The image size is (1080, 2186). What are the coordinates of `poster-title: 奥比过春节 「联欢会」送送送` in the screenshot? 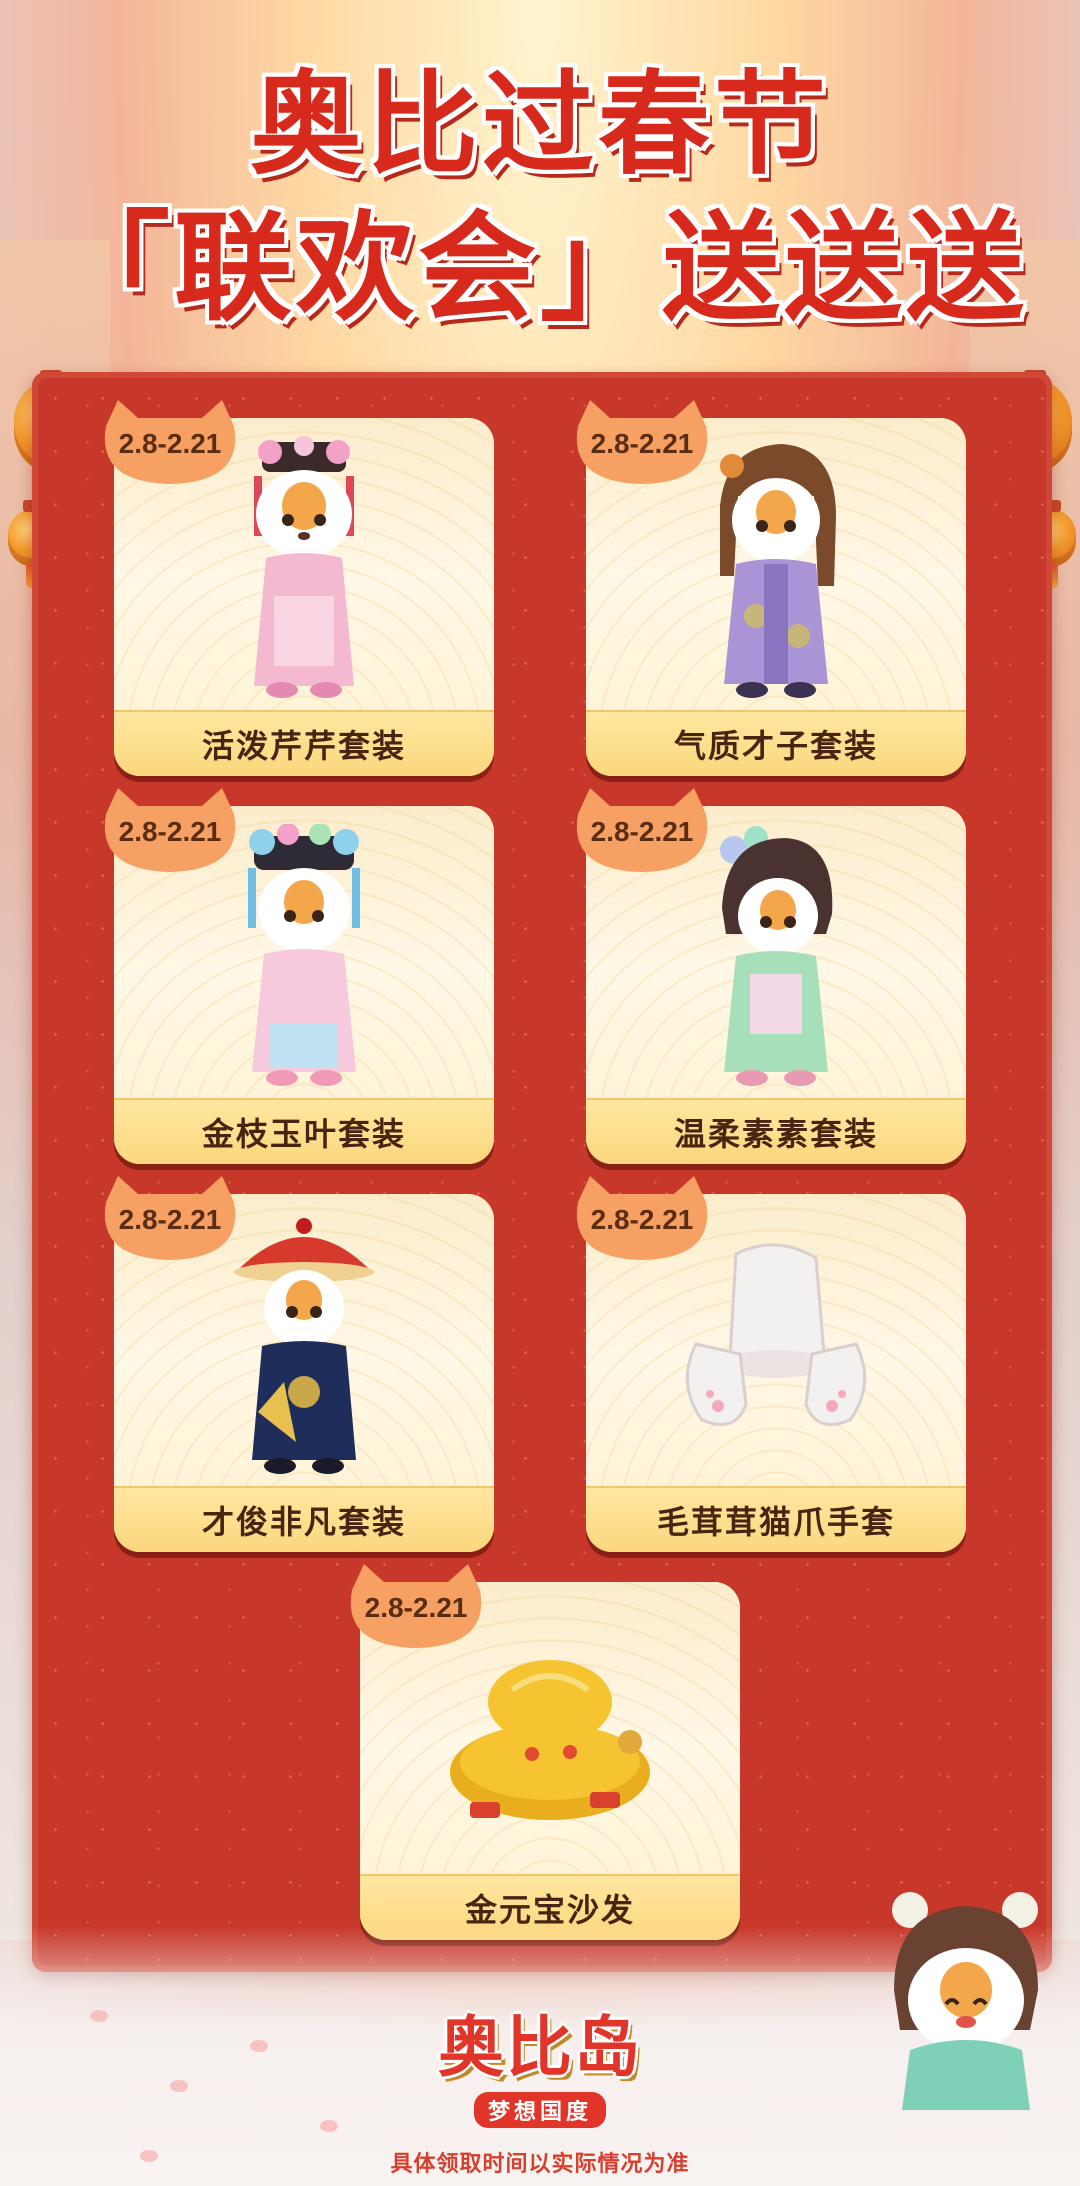 It's located at (540, 199).